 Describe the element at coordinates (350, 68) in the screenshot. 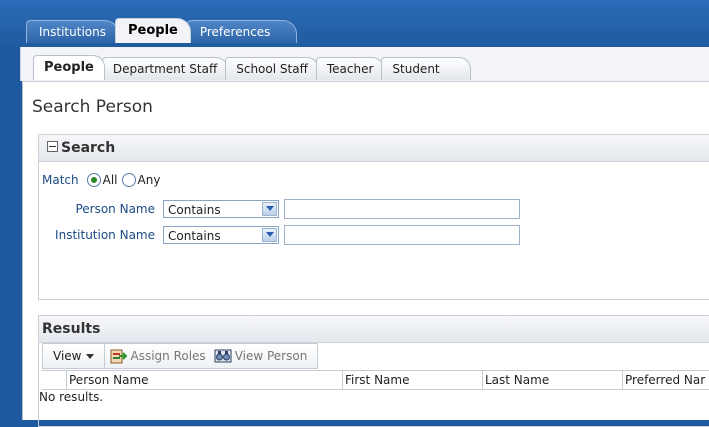

I see `subtab-teacher: Teacher` at that location.